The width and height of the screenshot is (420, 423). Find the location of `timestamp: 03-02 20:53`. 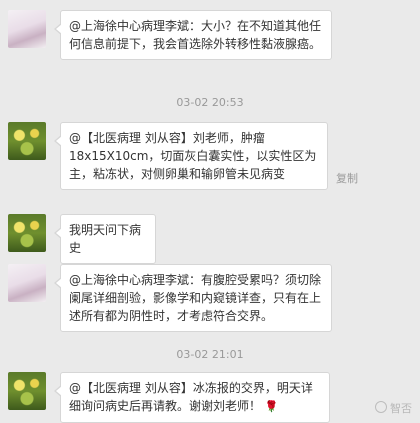

timestamp: 03-02 20:53 is located at coordinates (210, 102).